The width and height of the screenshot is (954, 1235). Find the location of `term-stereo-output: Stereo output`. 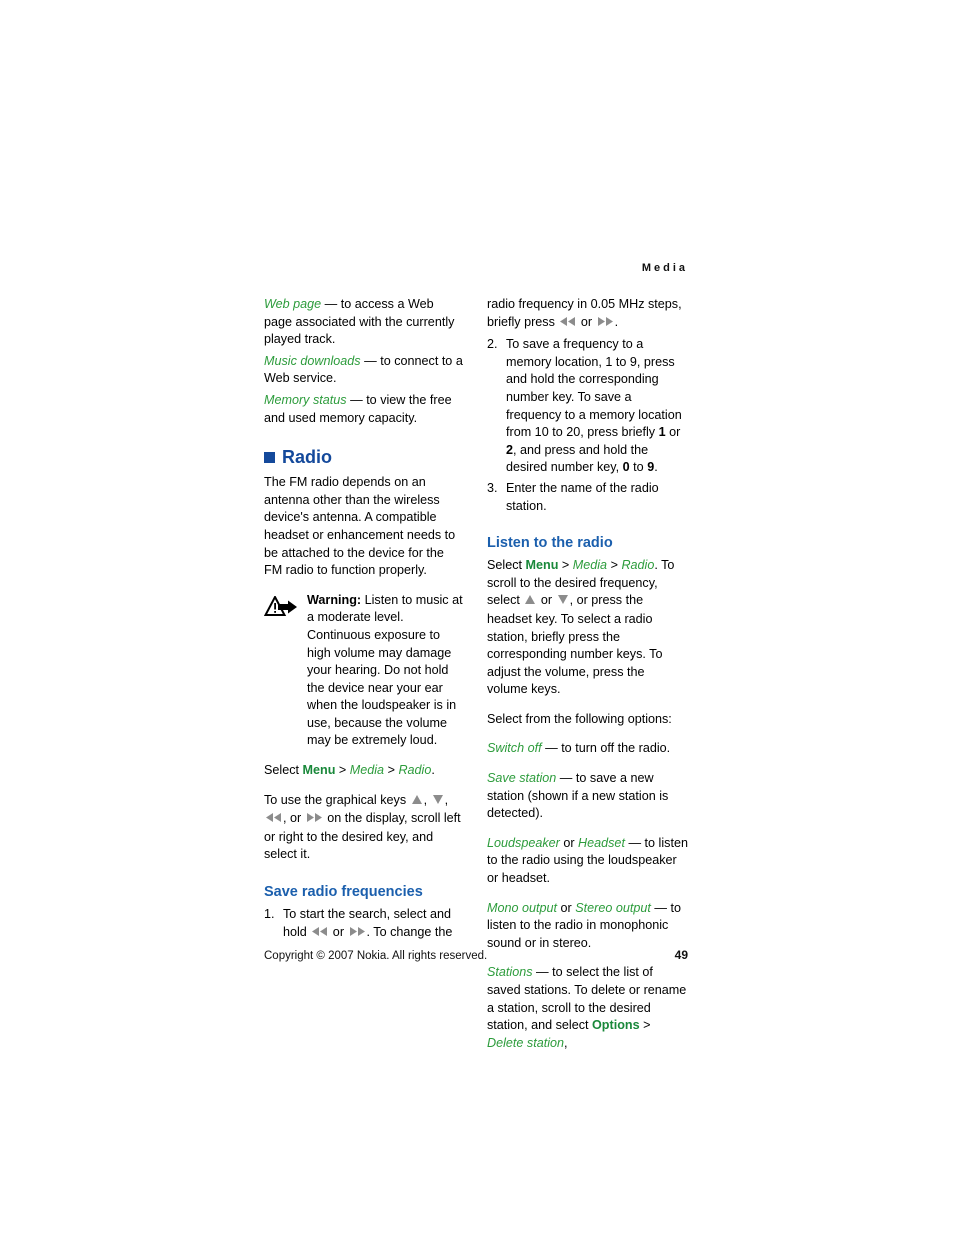

term-stereo-output: Stereo output is located at coordinates (613, 907).